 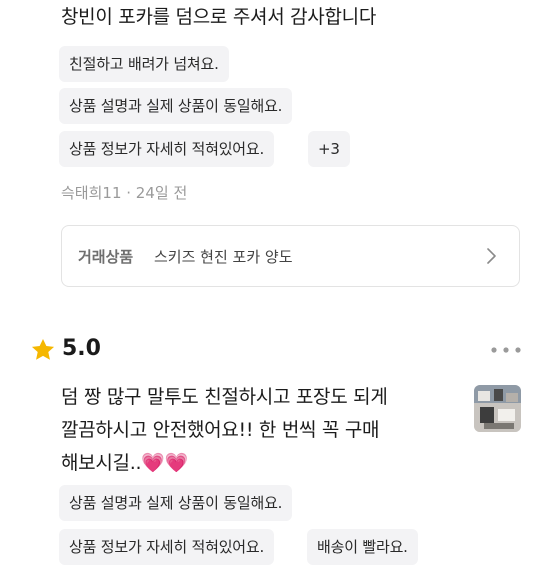 What do you see at coordinates (81, 348) in the screenshot?
I see `rating-score: 5.0` at bounding box center [81, 348].